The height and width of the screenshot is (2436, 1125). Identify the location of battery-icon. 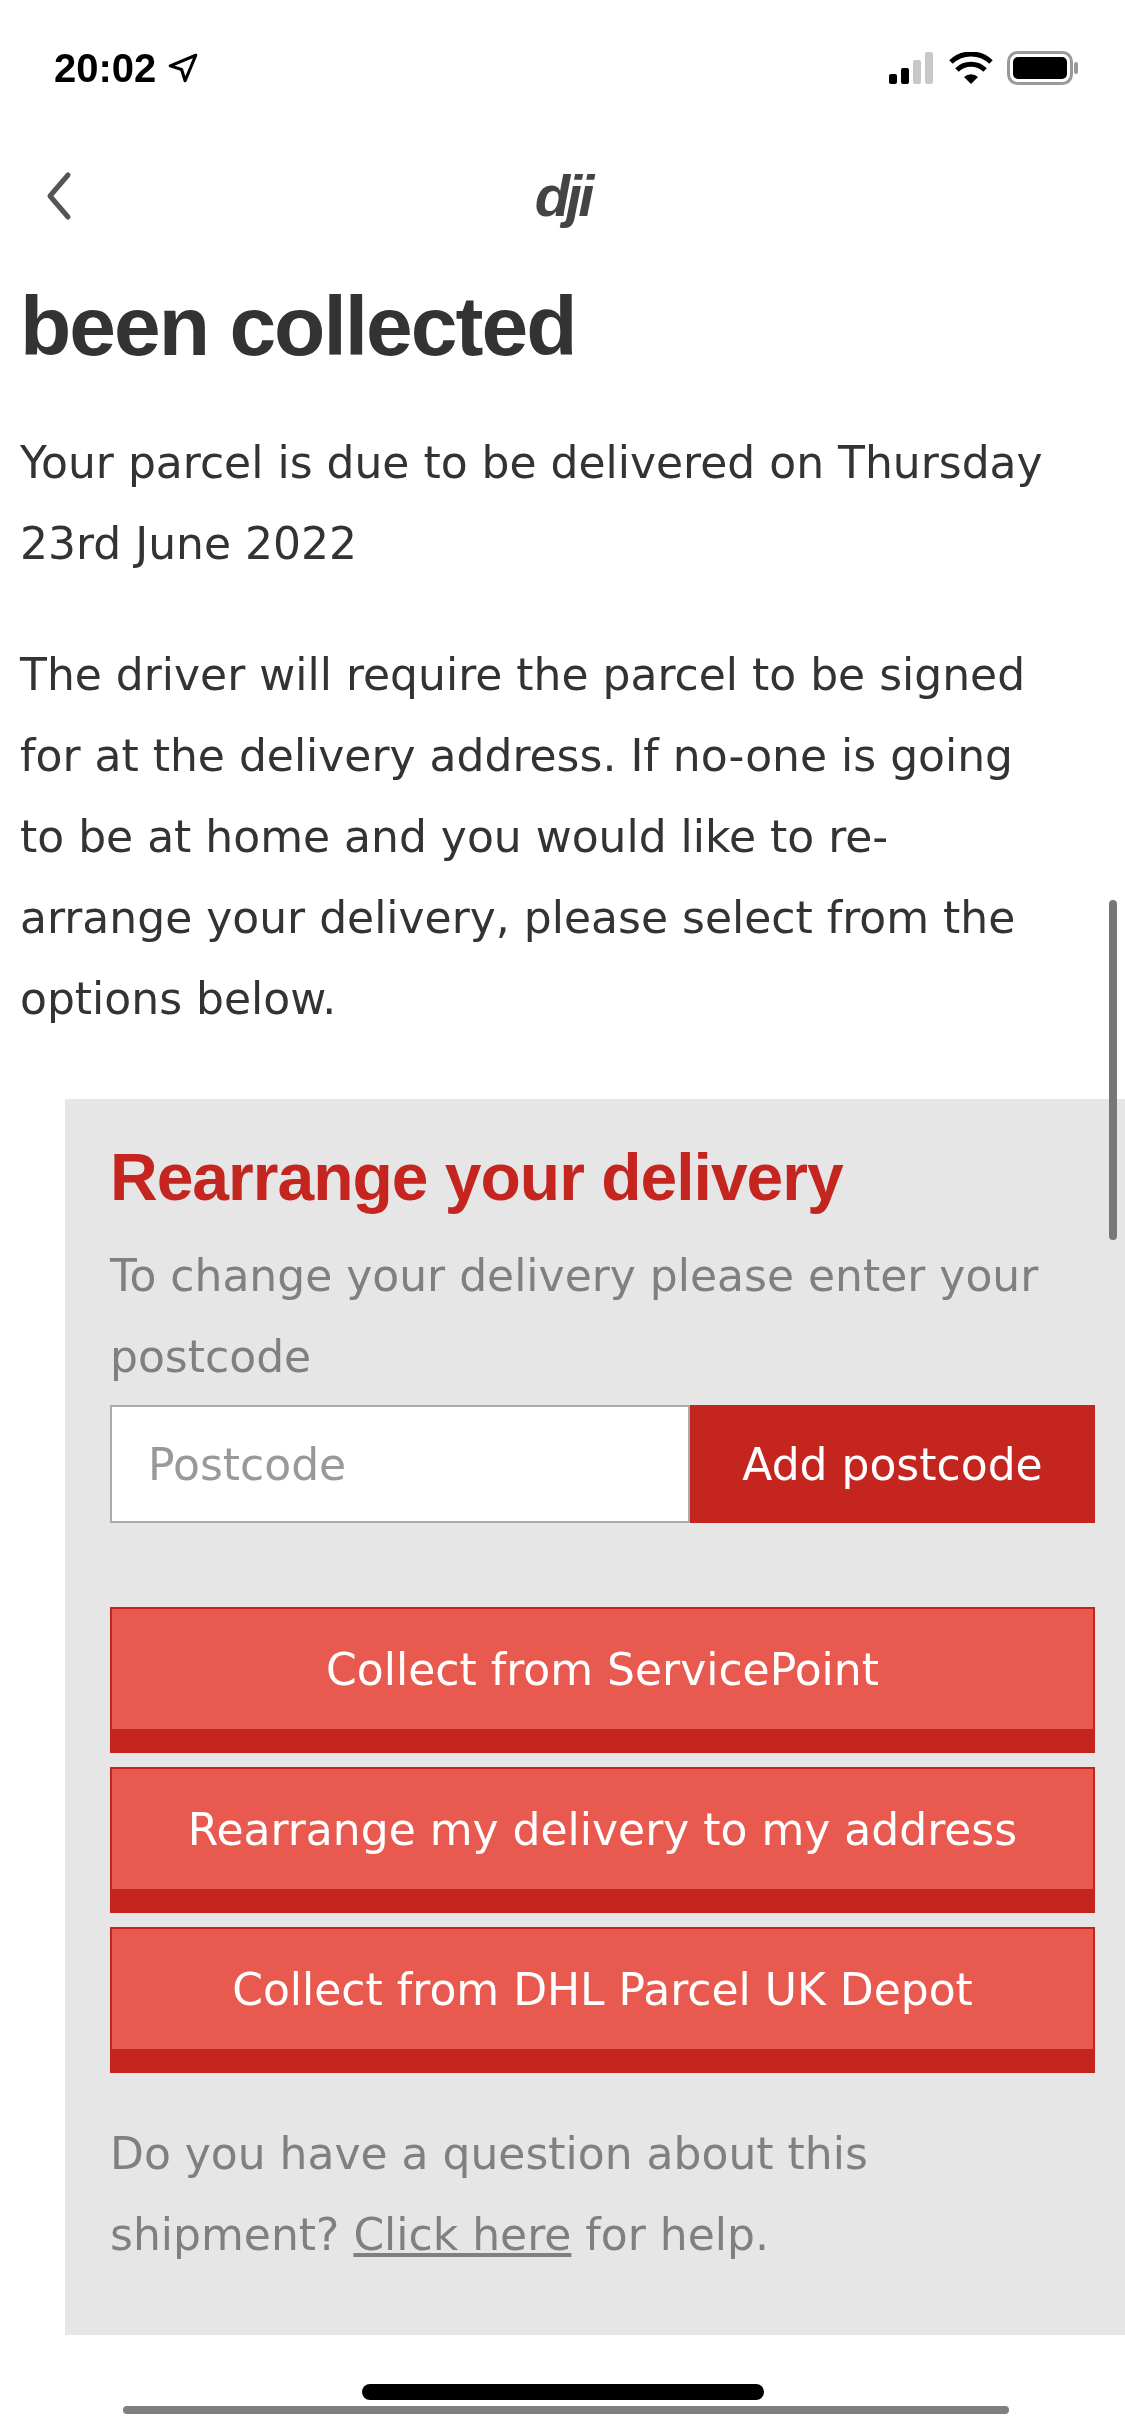
(1043, 68).